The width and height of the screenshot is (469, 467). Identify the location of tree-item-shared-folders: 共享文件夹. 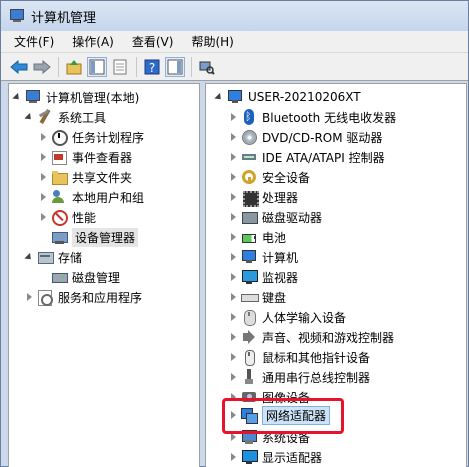
(85, 177).